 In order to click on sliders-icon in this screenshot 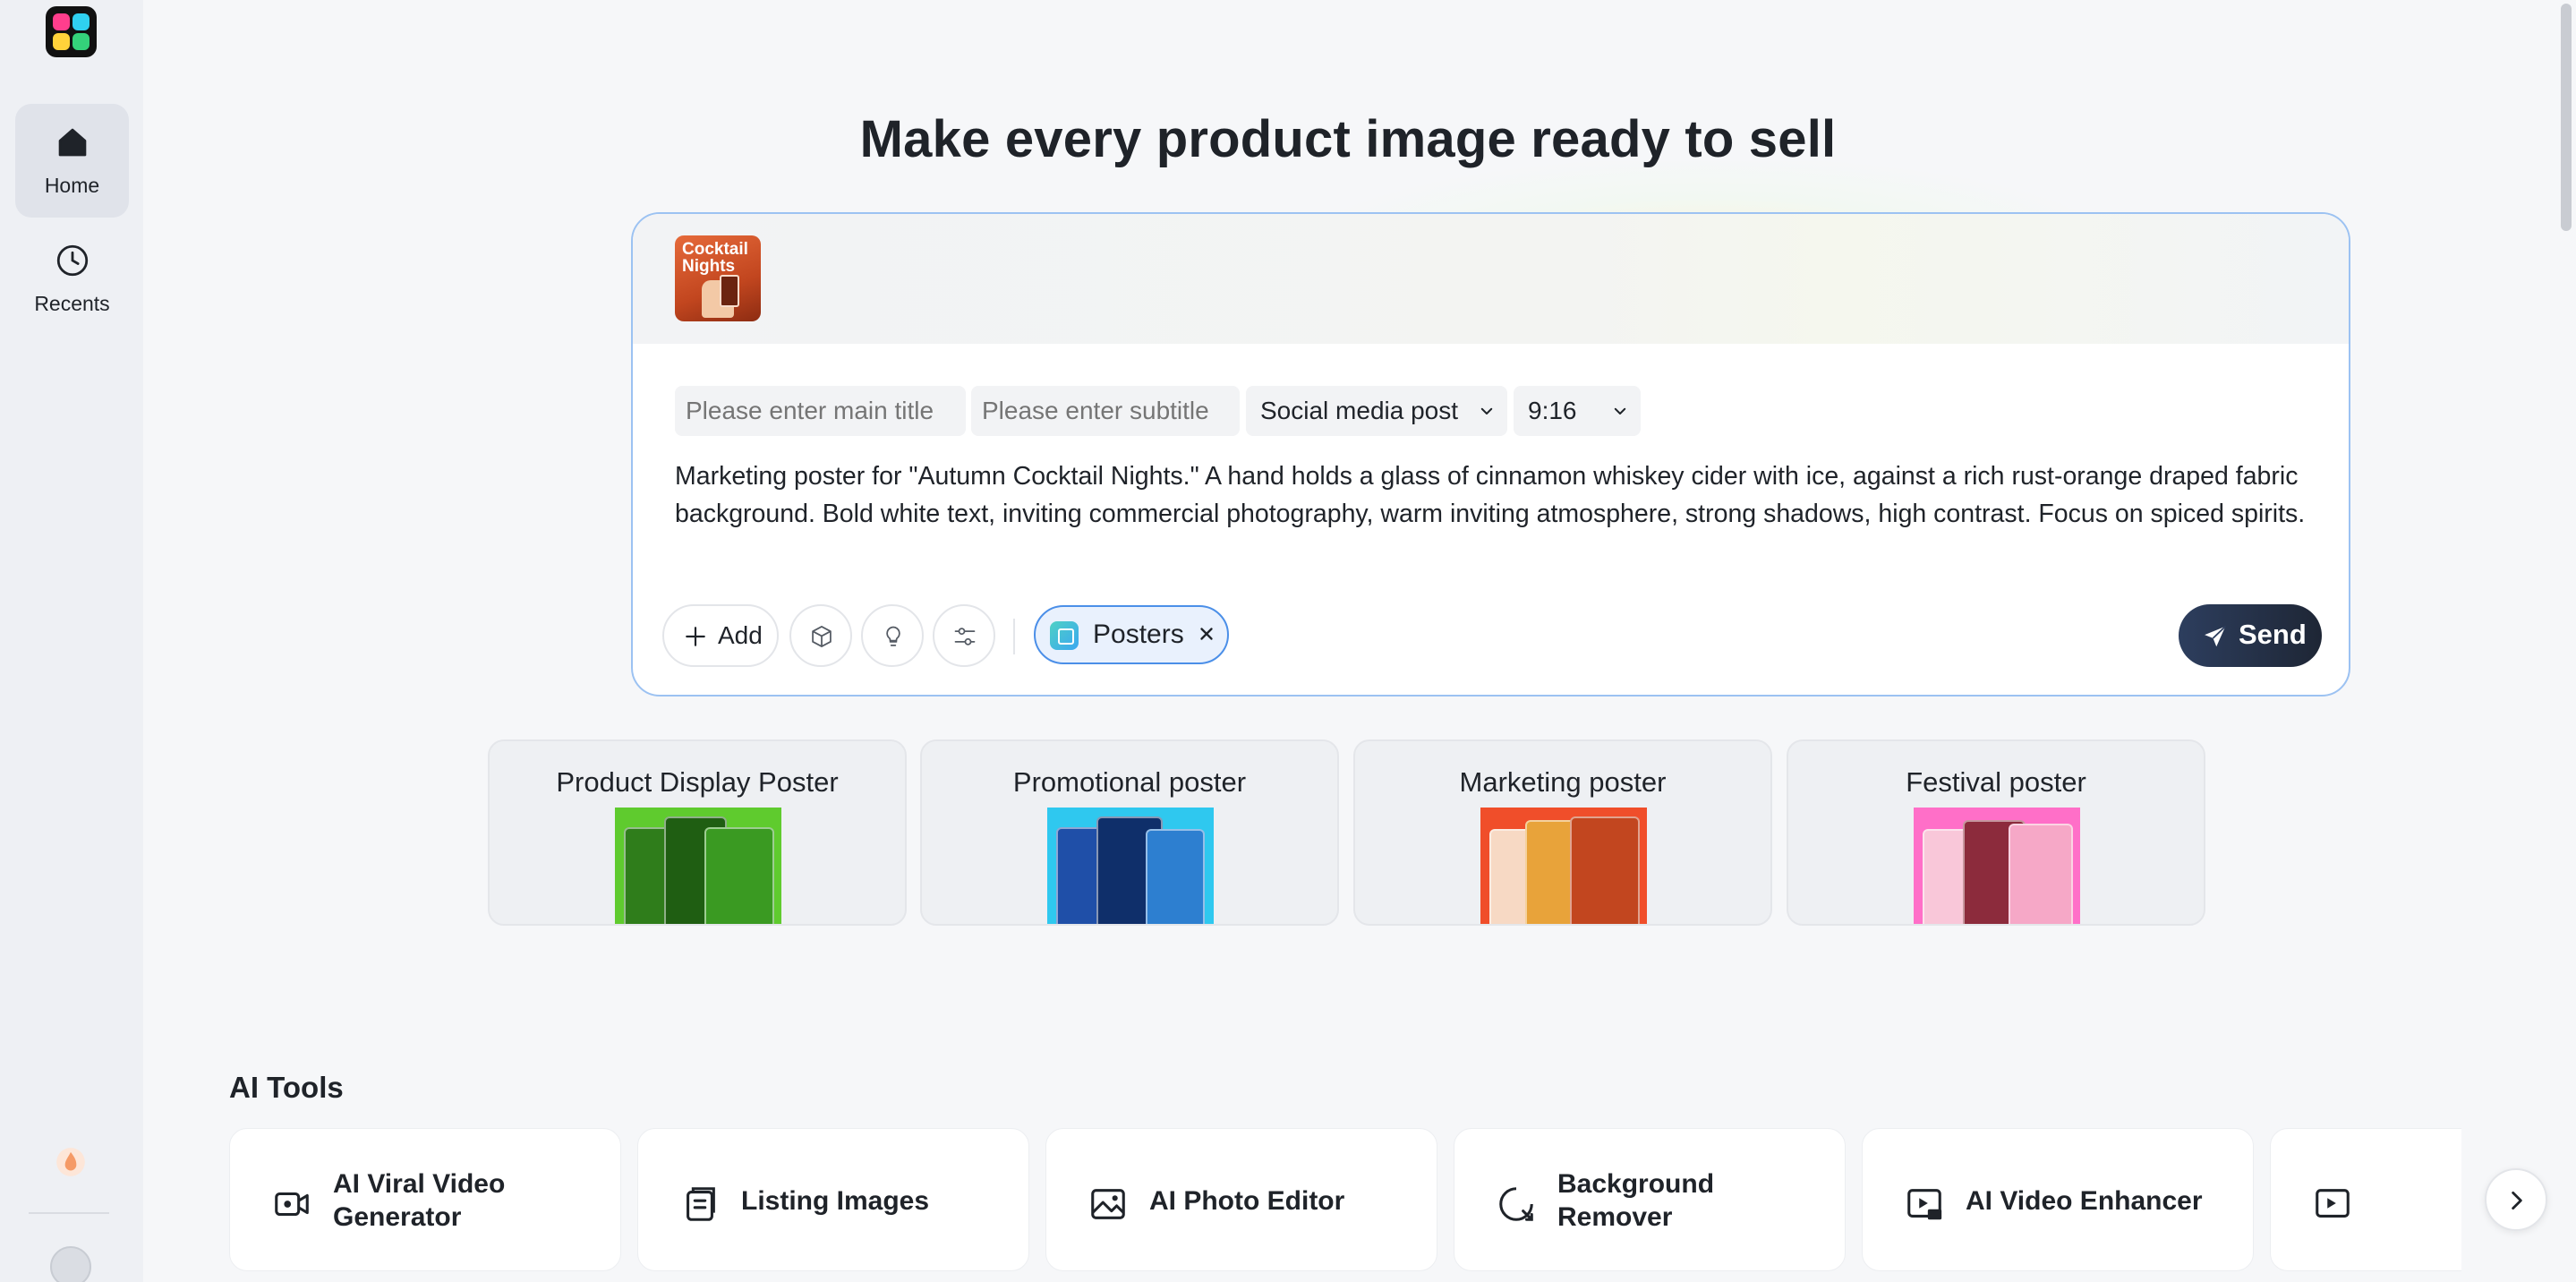, I will do `click(965, 636)`.